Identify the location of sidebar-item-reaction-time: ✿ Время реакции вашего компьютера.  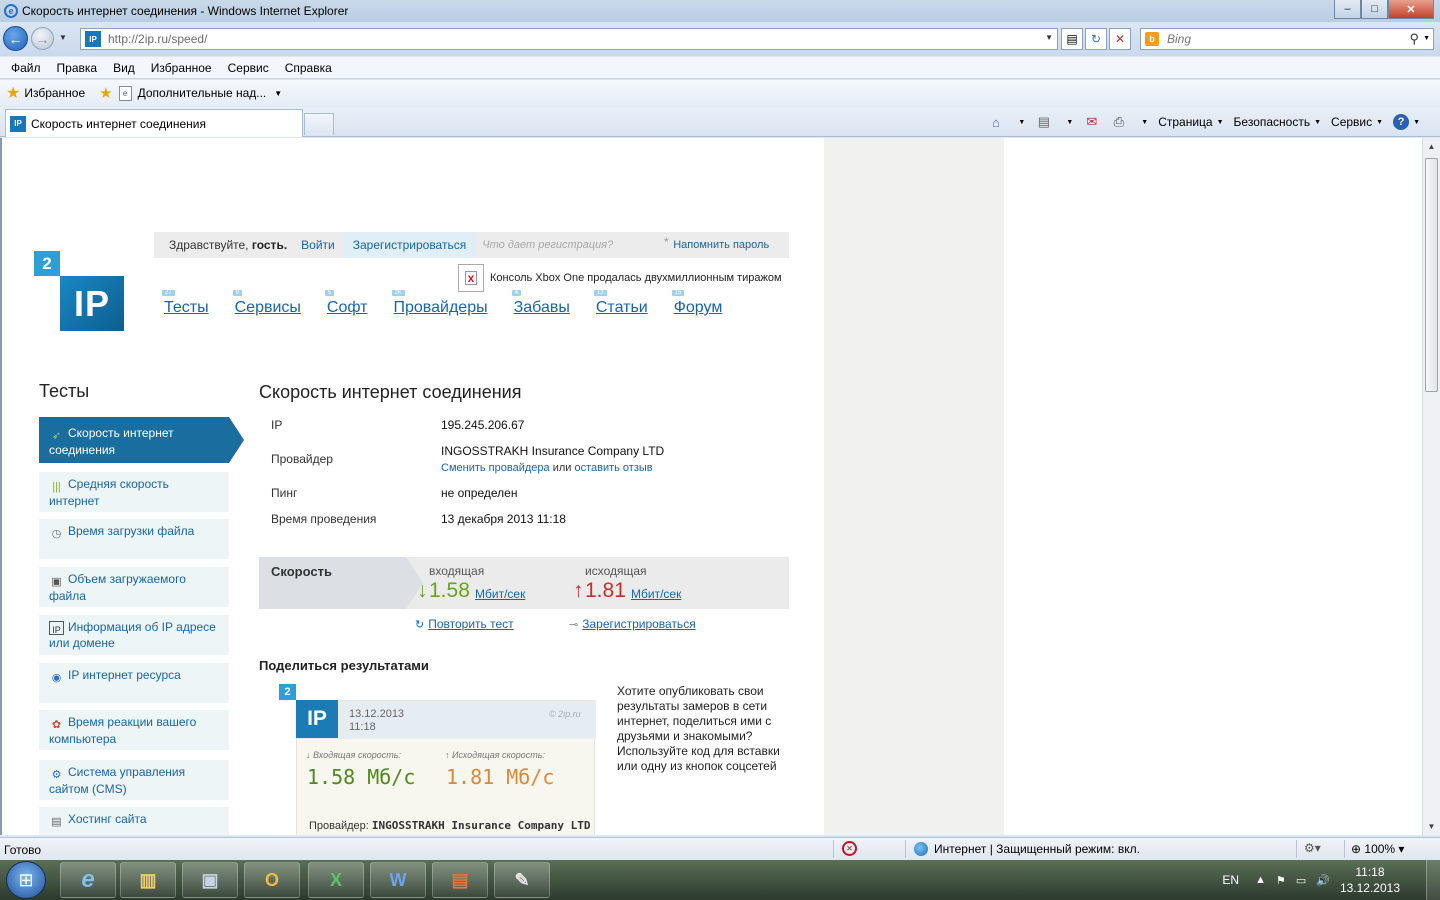
(134, 730).